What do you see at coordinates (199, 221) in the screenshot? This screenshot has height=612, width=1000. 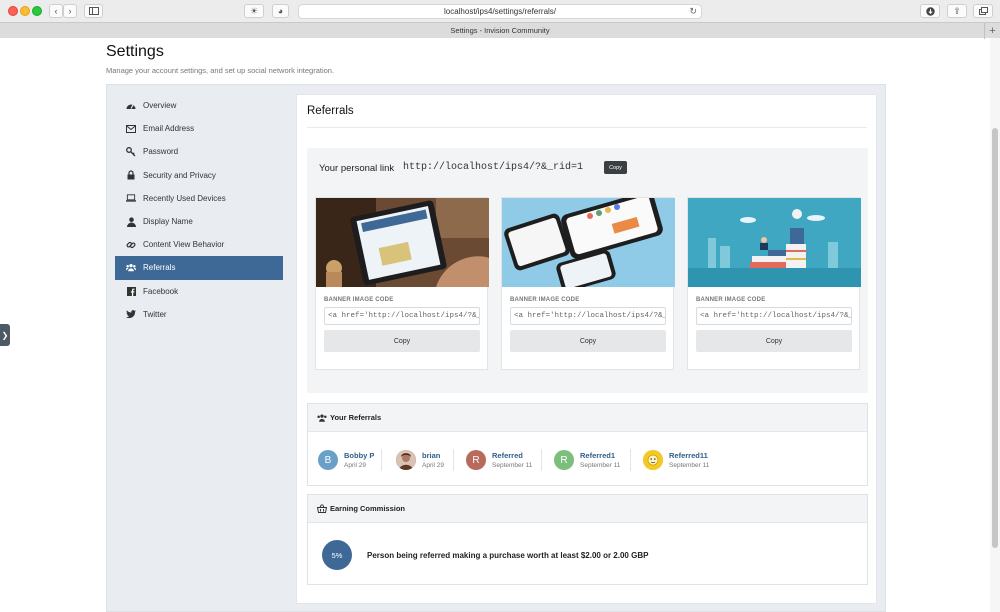 I see `sidebar-item-display-name: Display Name` at bounding box center [199, 221].